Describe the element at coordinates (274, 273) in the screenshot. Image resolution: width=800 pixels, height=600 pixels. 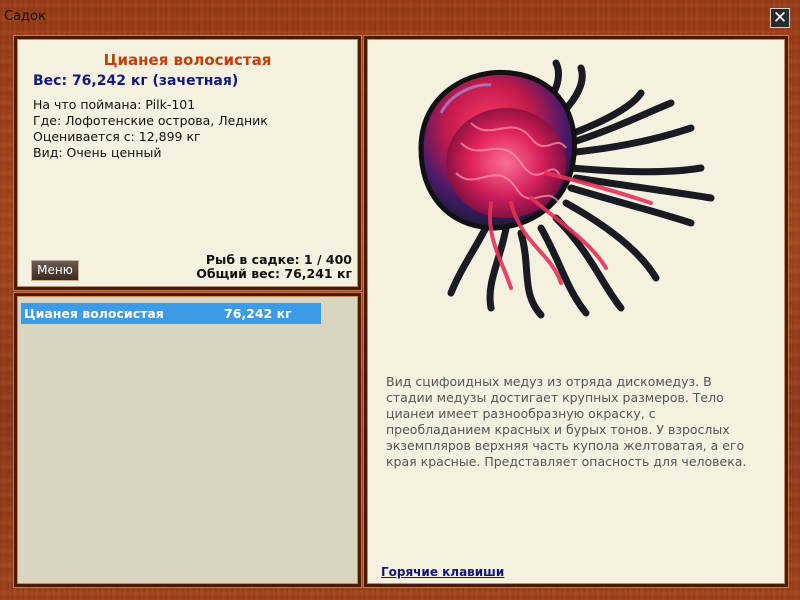
I see `total-weight: Общий вес: 76,241 кг` at that location.